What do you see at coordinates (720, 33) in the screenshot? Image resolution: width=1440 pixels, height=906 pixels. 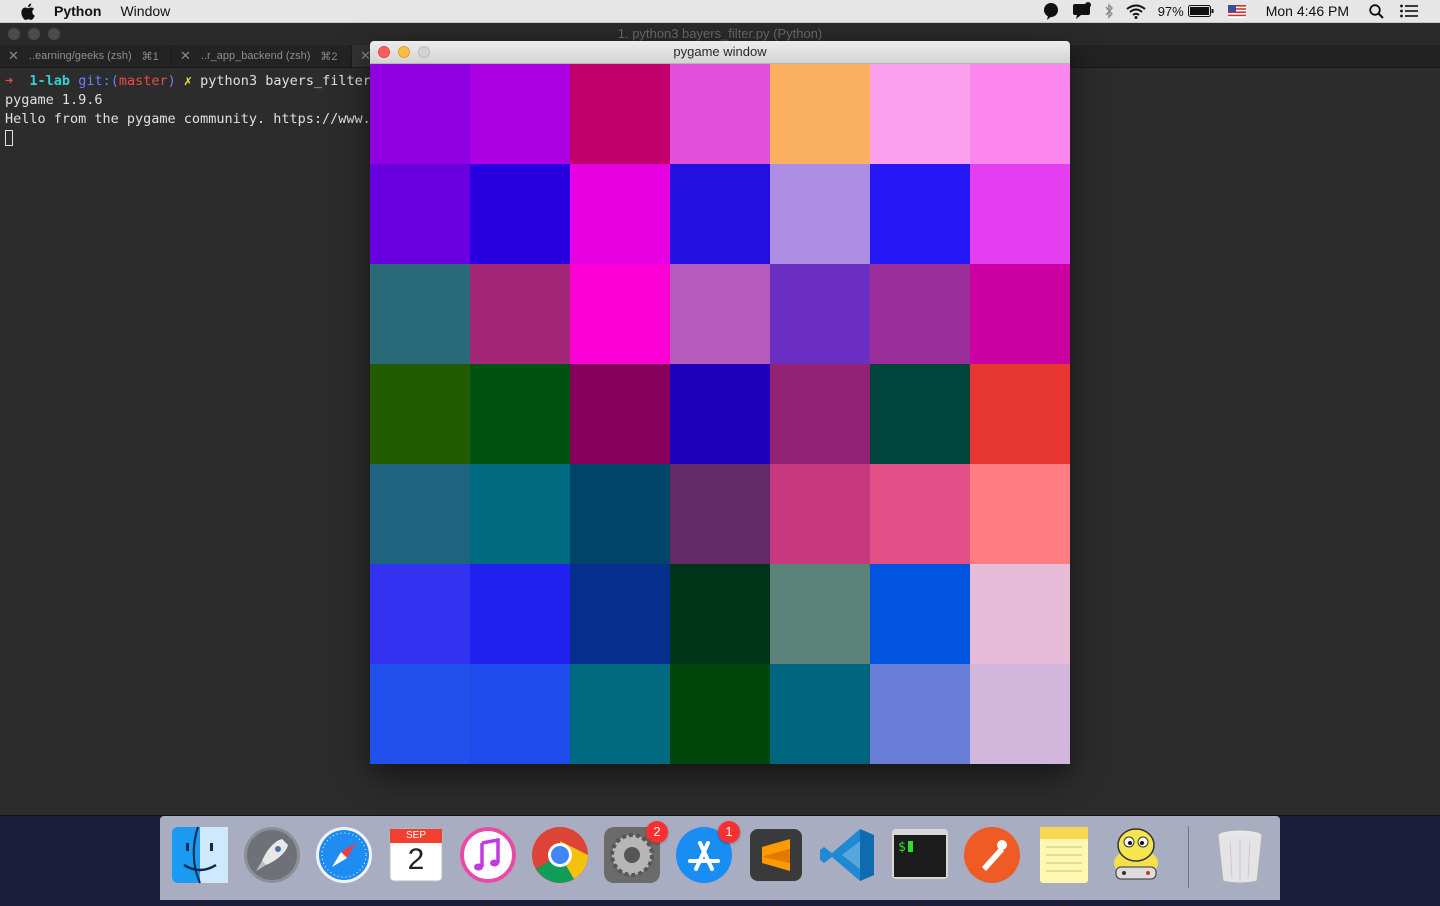 I see `terminal-title: 1. python3 bayers_filter.py (Python)` at bounding box center [720, 33].